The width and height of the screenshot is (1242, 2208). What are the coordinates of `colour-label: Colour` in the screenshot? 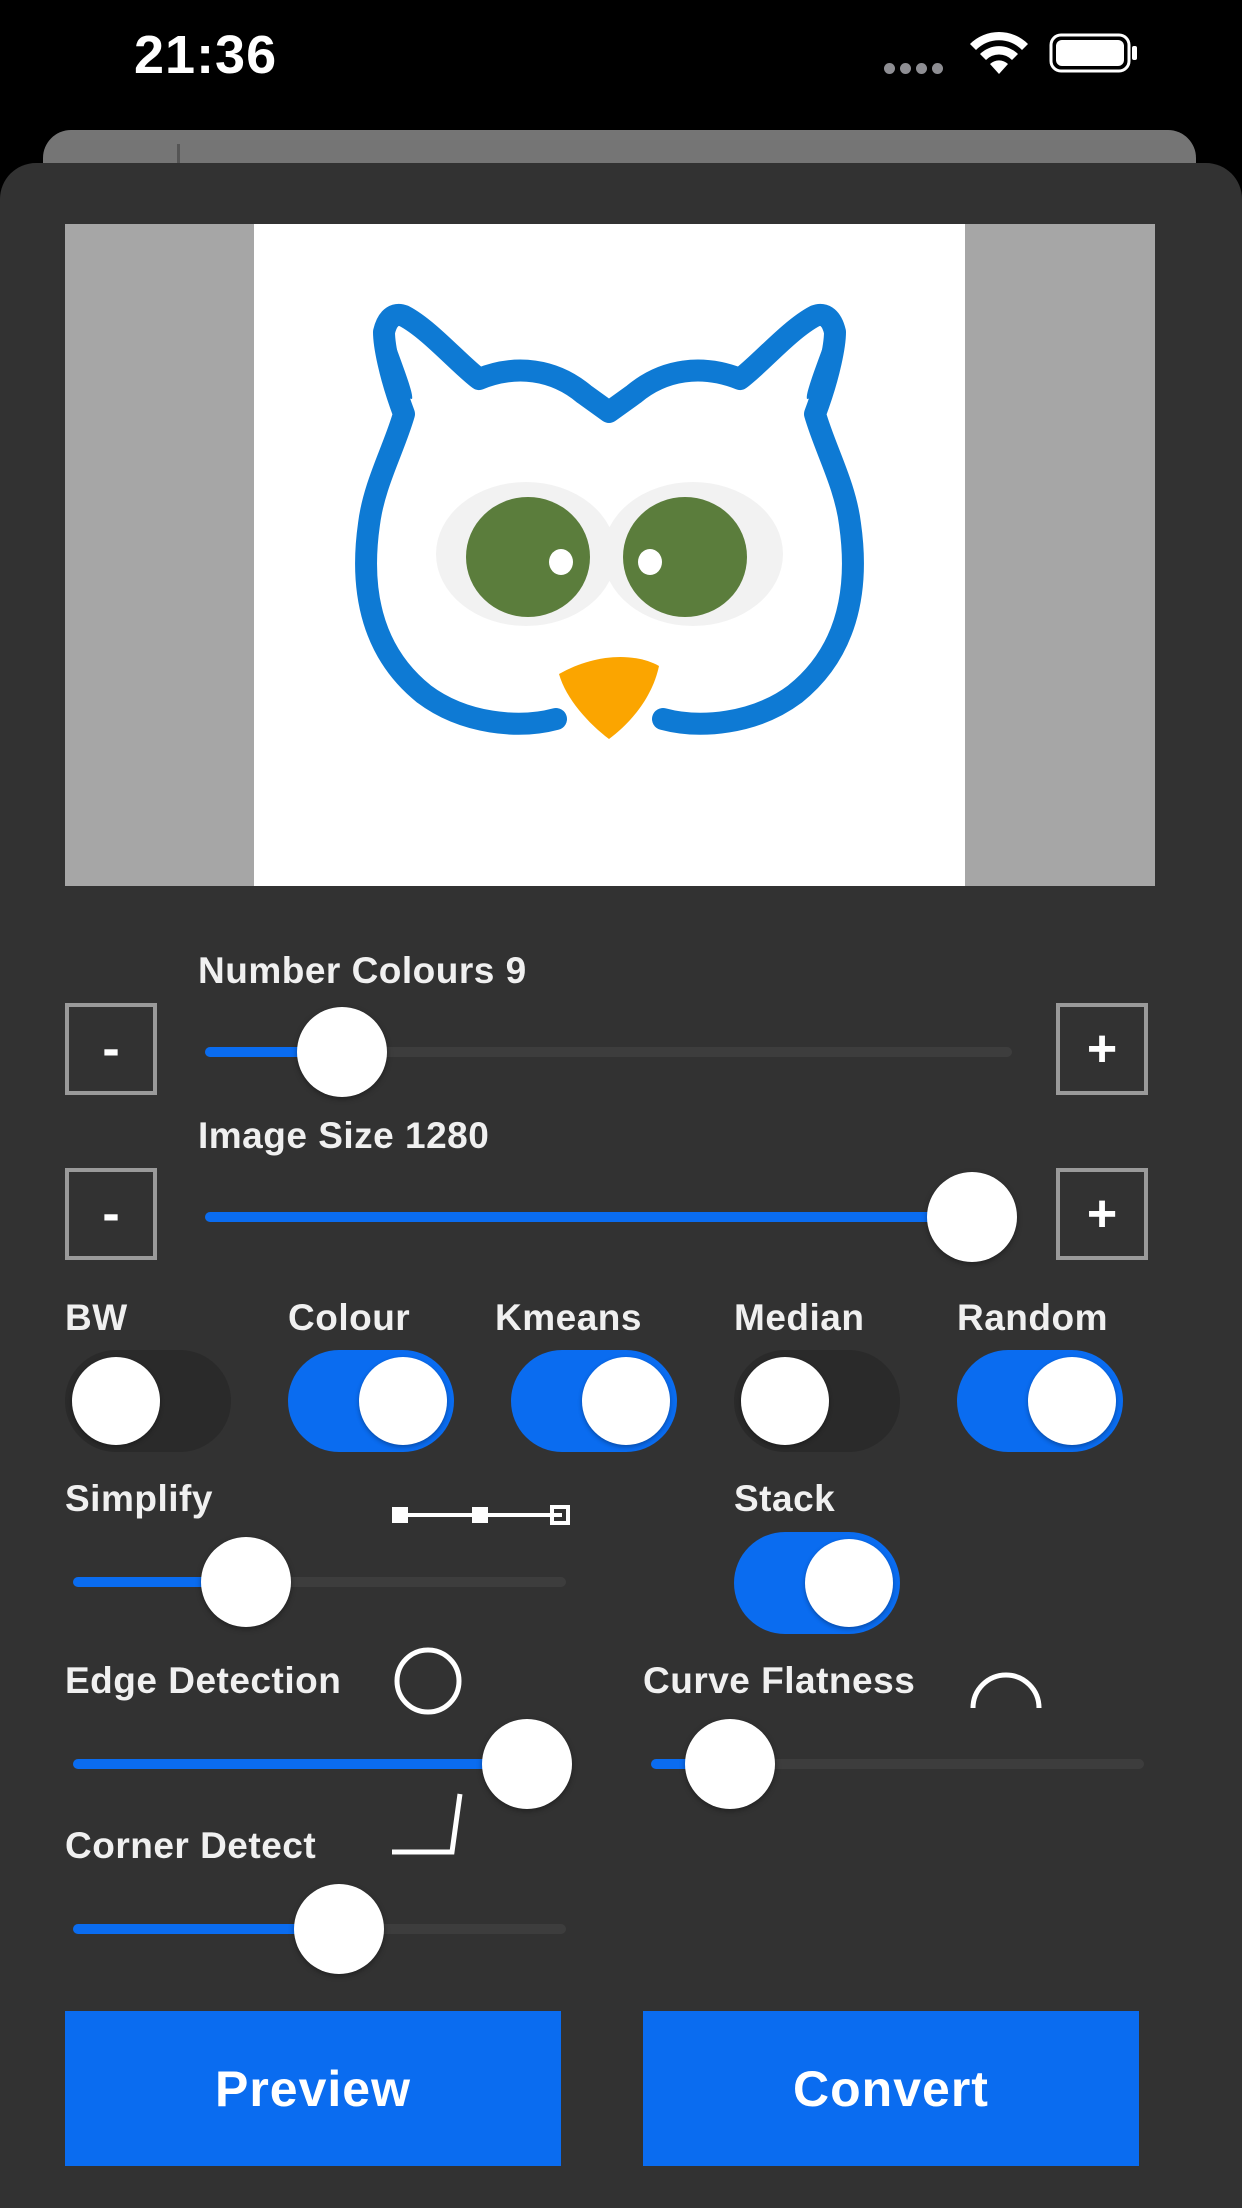 It's located at (349, 1317).